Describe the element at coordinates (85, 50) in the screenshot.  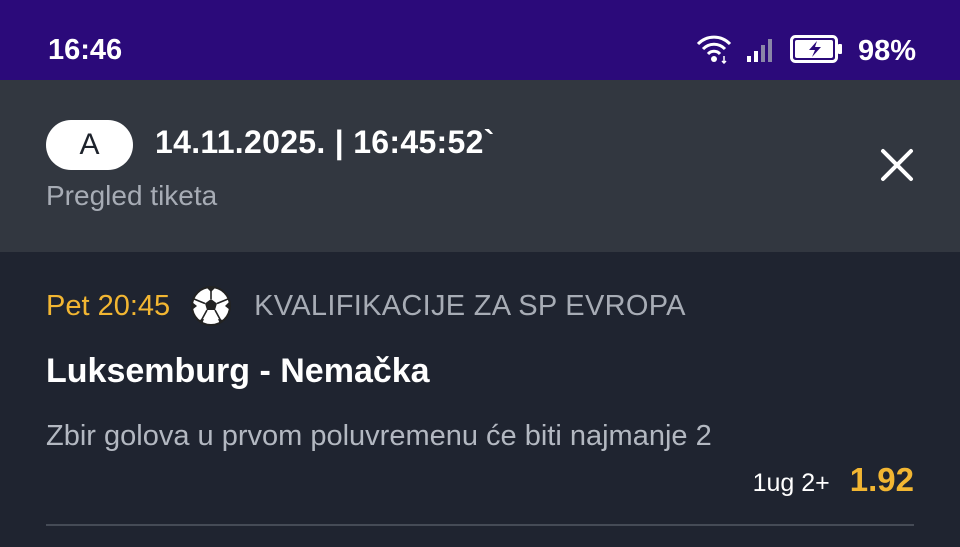
I see `status-time: 16:46` at that location.